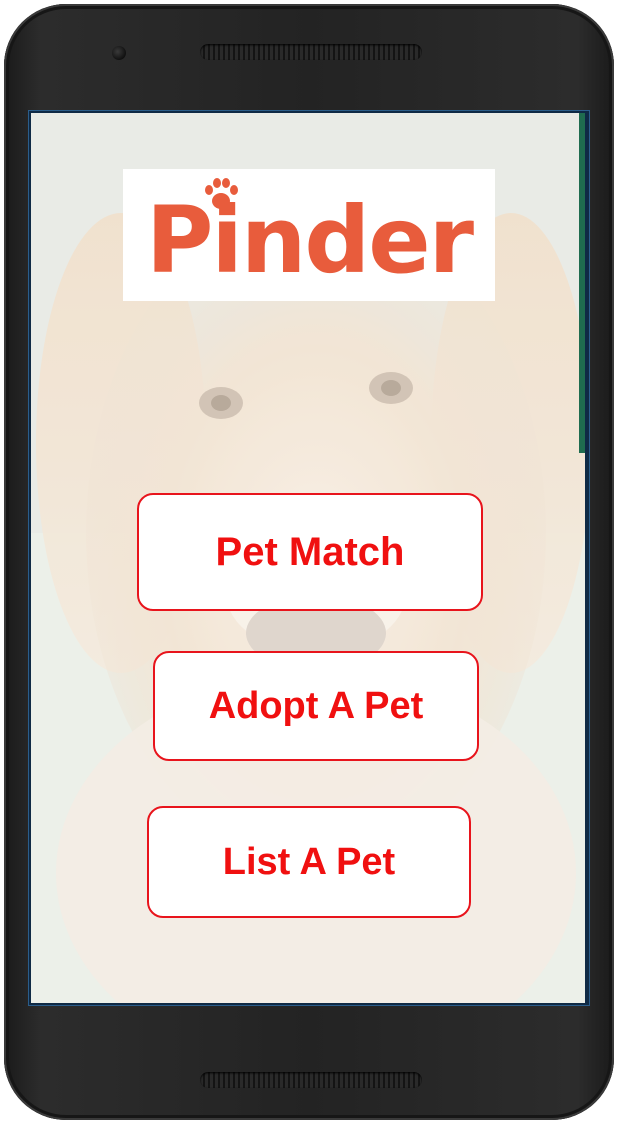 The width and height of the screenshot is (620, 1125). What do you see at coordinates (316, 706) in the screenshot?
I see `adopt-a-pet-button: Adopt A Pet` at bounding box center [316, 706].